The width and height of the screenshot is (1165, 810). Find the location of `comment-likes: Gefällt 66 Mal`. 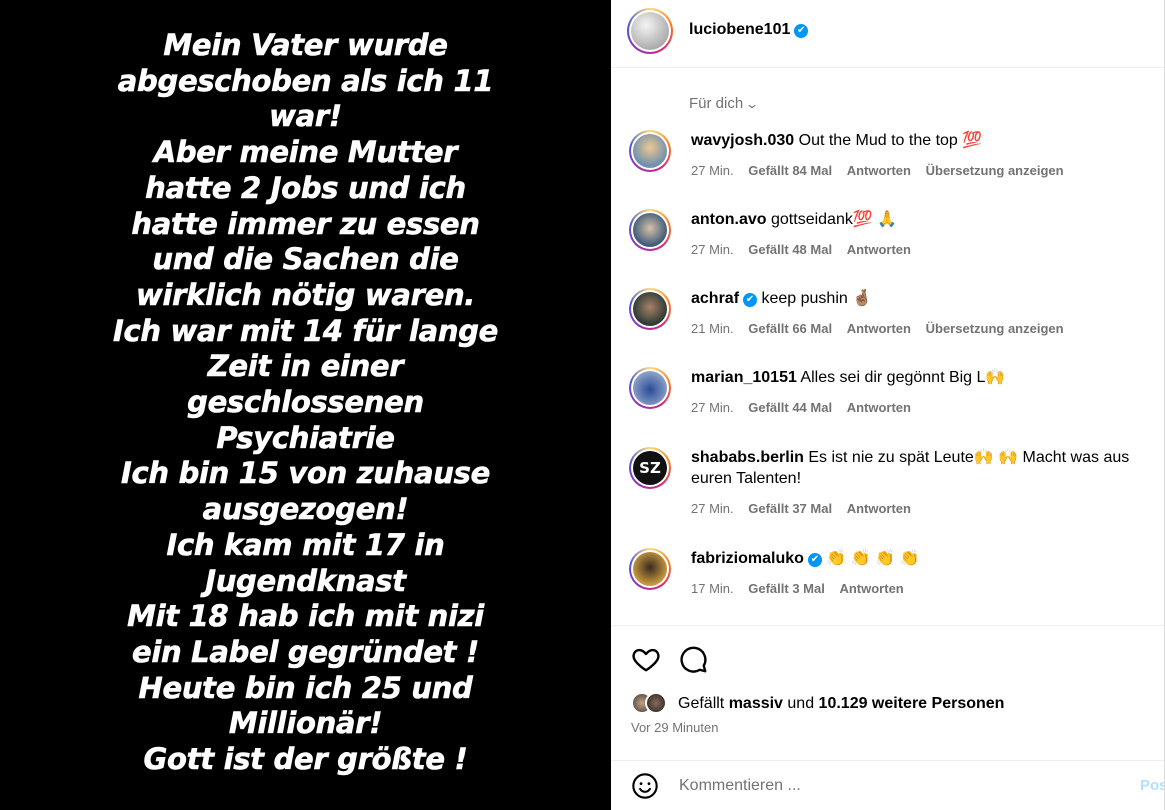

comment-likes: Gefällt 66 Mal is located at coordinates (790, 328).